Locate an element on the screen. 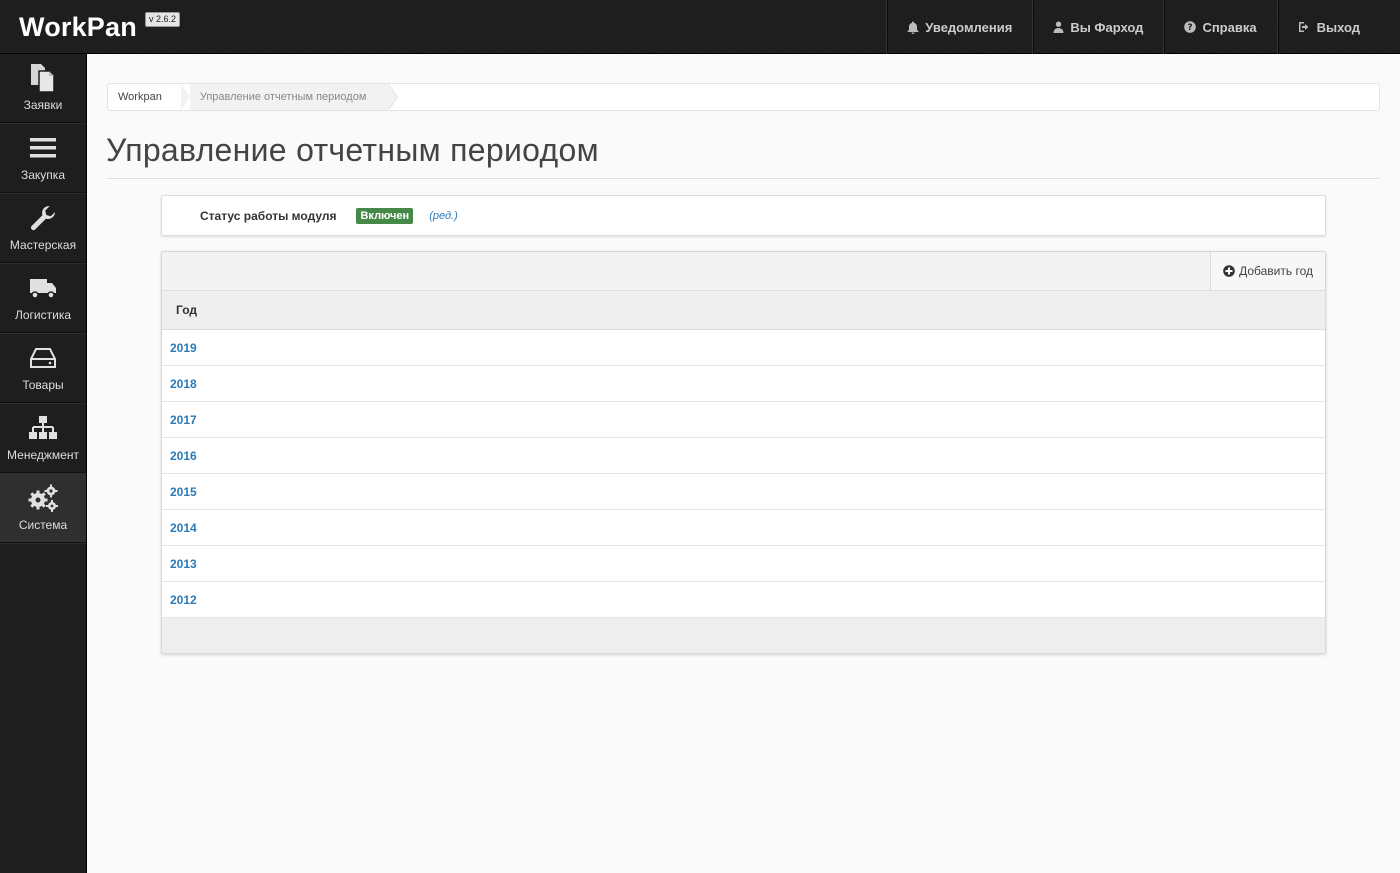 The width and height of the screenshot is (1400, 873). table-row: 2015 is located at coordinates (743, 492).